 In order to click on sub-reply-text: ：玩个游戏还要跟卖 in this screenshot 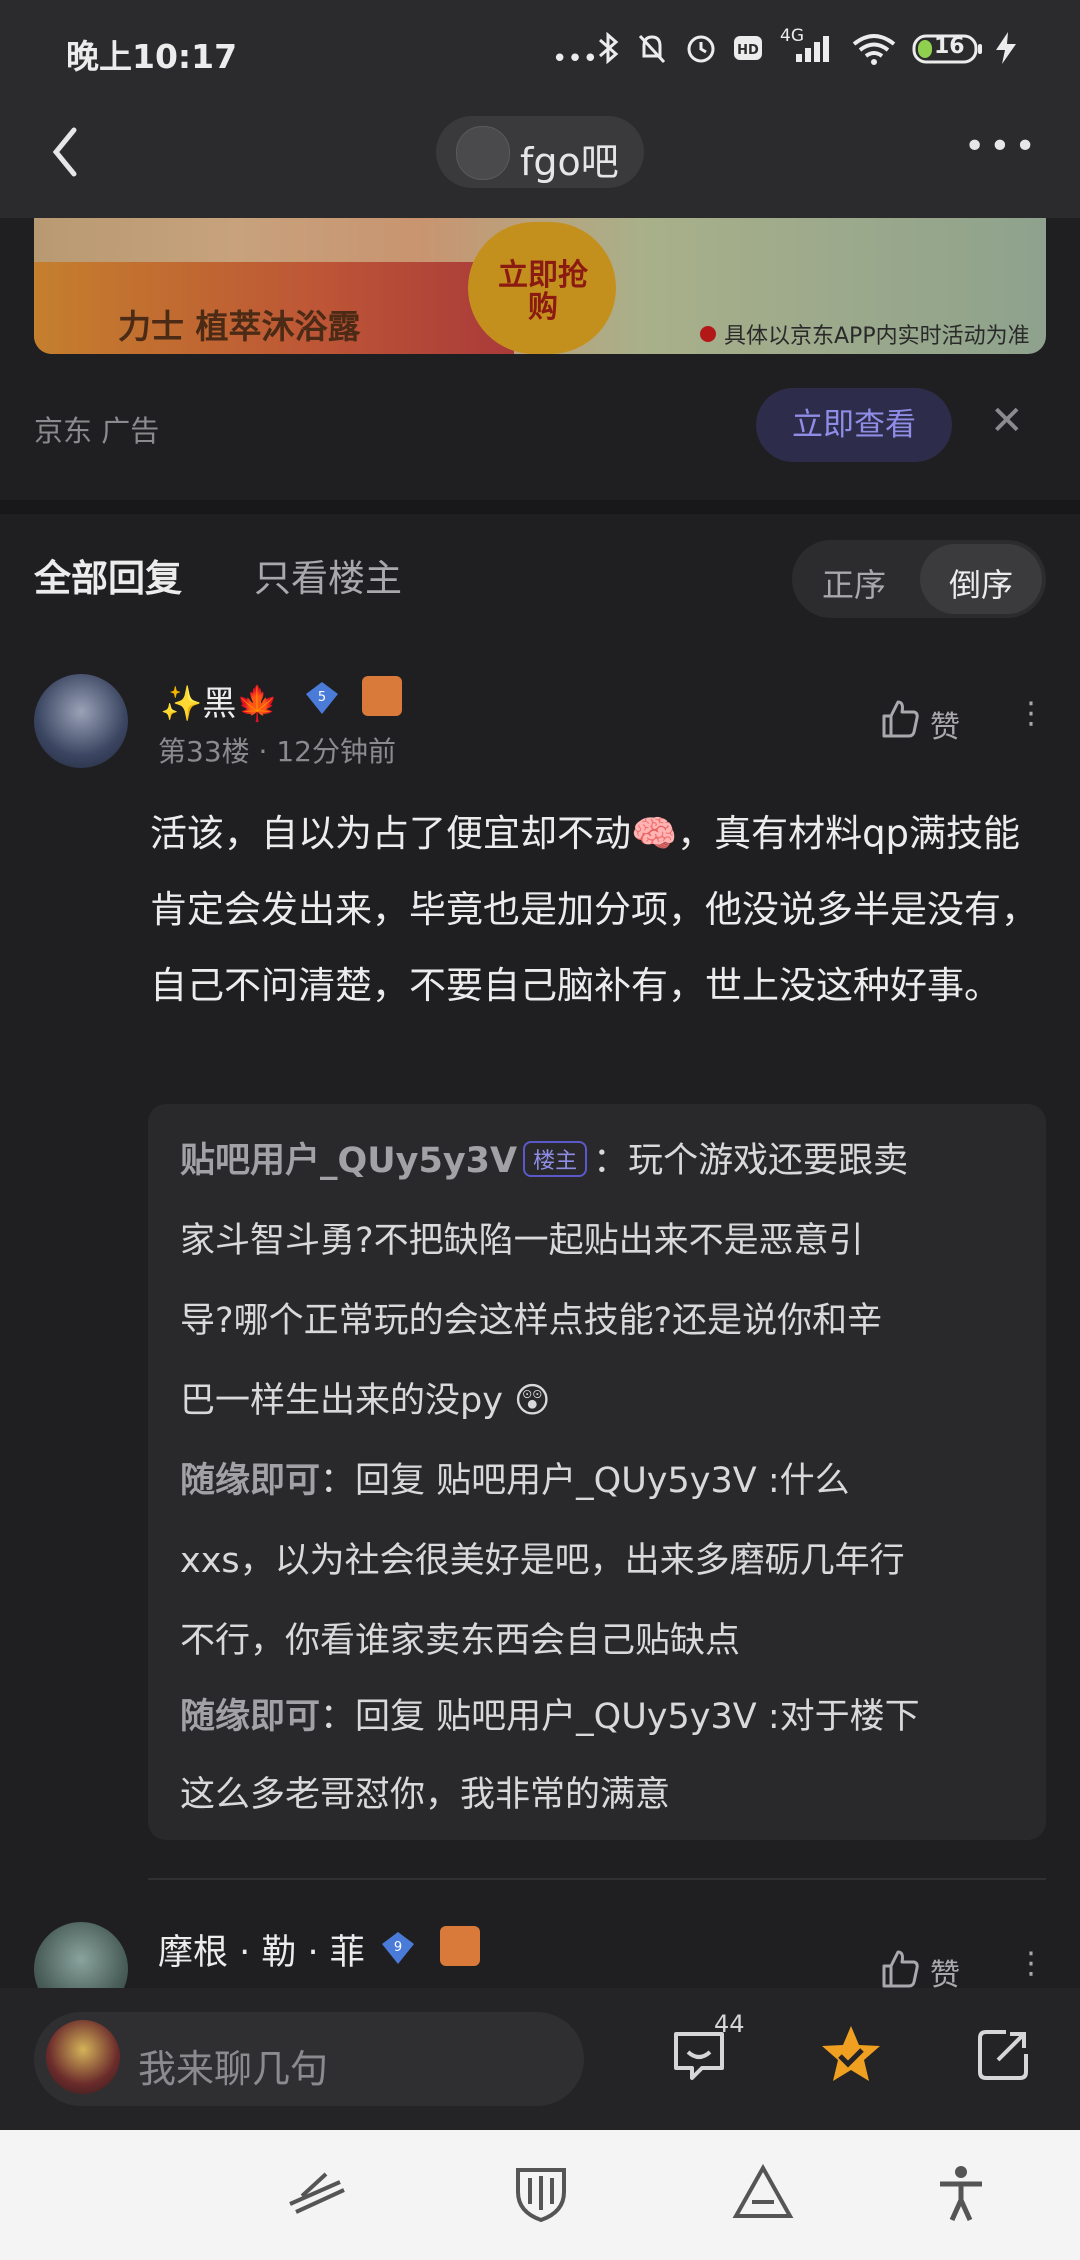, I will do `click(751, 1161)`.